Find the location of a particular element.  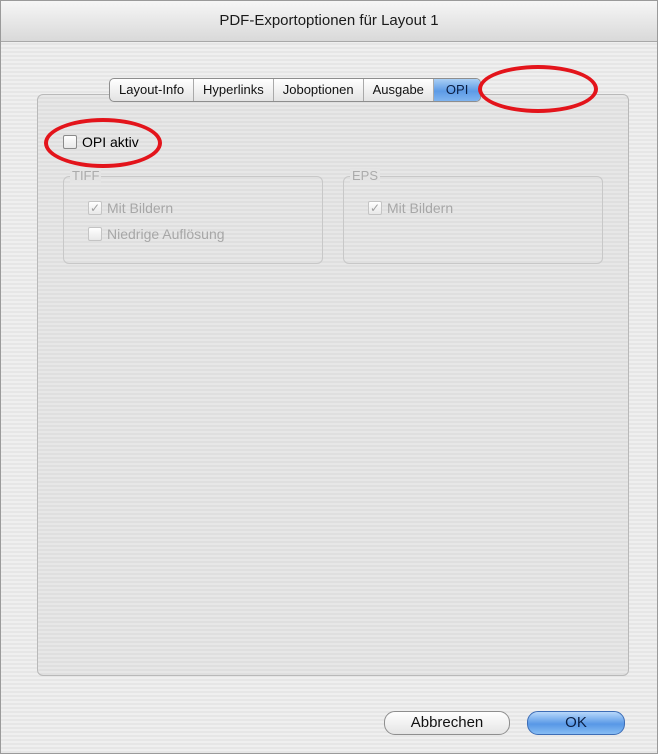

tiff-mit-bildern-option: ✓ Mit Bildern is located at coordinates (130, 208).